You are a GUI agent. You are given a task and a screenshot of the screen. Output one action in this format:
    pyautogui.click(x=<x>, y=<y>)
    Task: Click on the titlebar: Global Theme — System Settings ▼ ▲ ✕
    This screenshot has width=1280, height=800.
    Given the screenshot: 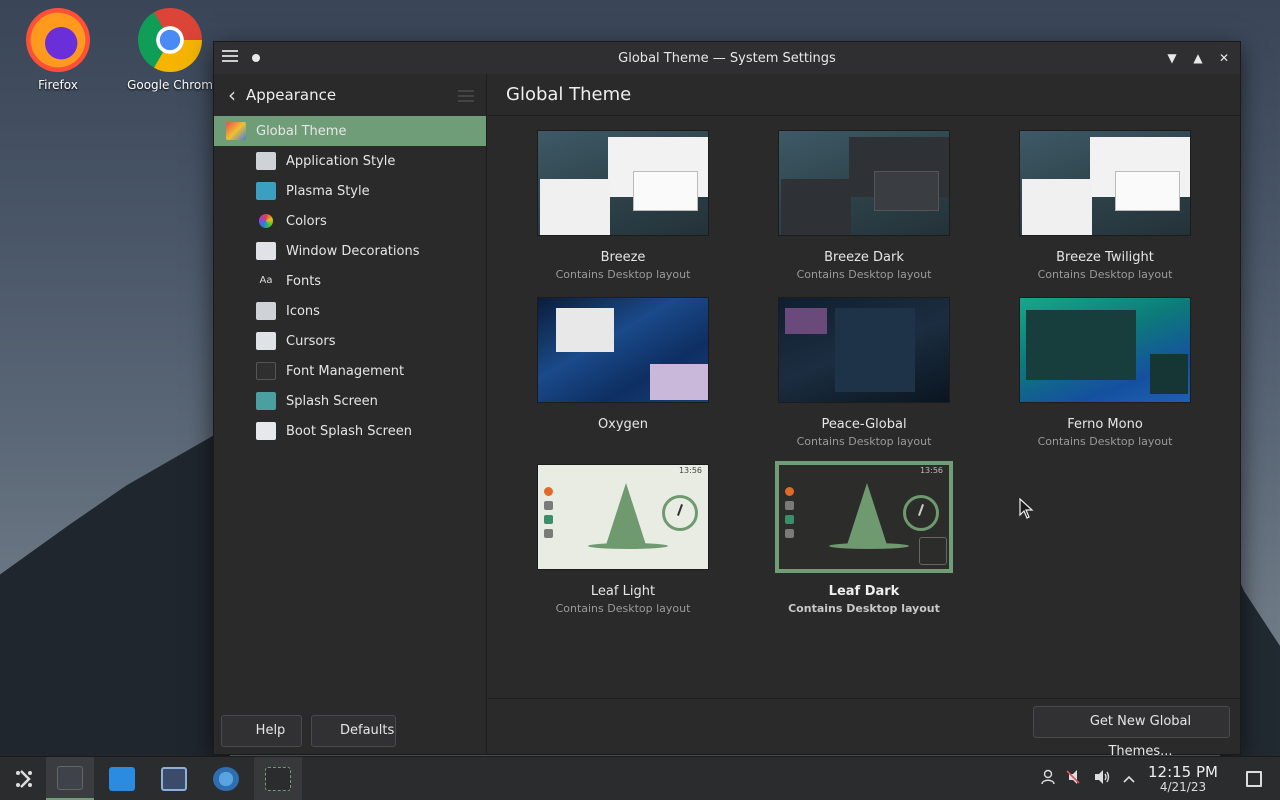 What is the action you would take?
    pyautogui.click(x=727, y=58)
    